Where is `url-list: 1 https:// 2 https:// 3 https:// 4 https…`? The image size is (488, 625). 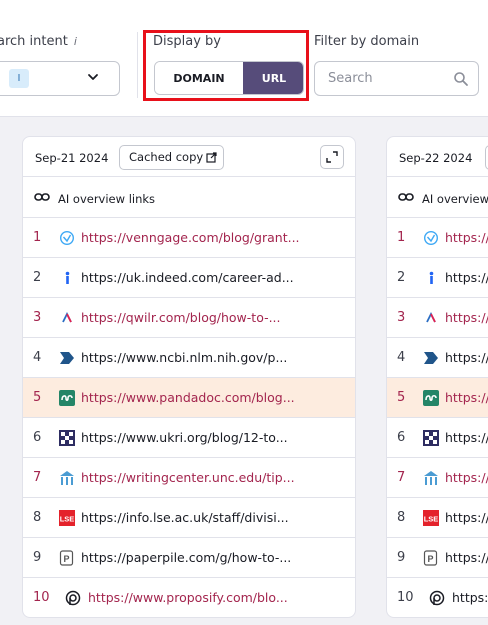 url-list: 1 https:// 2 https:// 3 https:// 4 https… is located at coordinates (437, 417).